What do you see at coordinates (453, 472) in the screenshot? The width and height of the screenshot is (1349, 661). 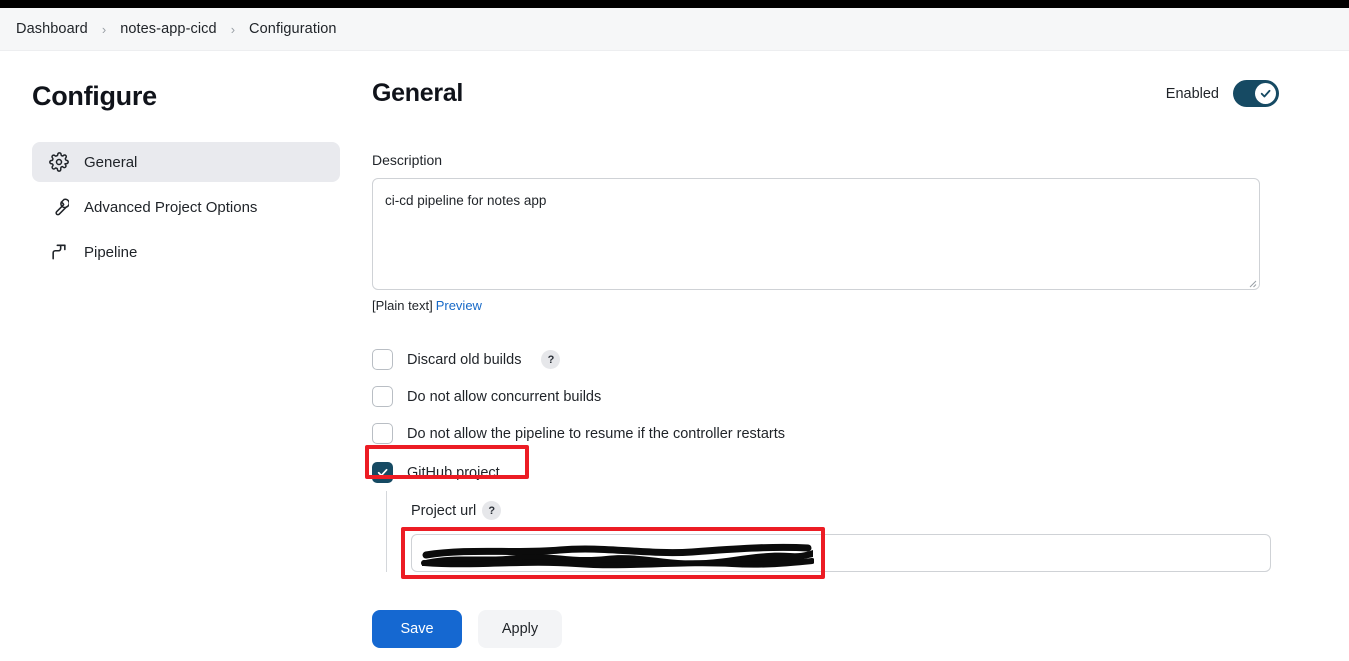 I see `checkbox-label: GitHub project` at bounding box center [453, 472].